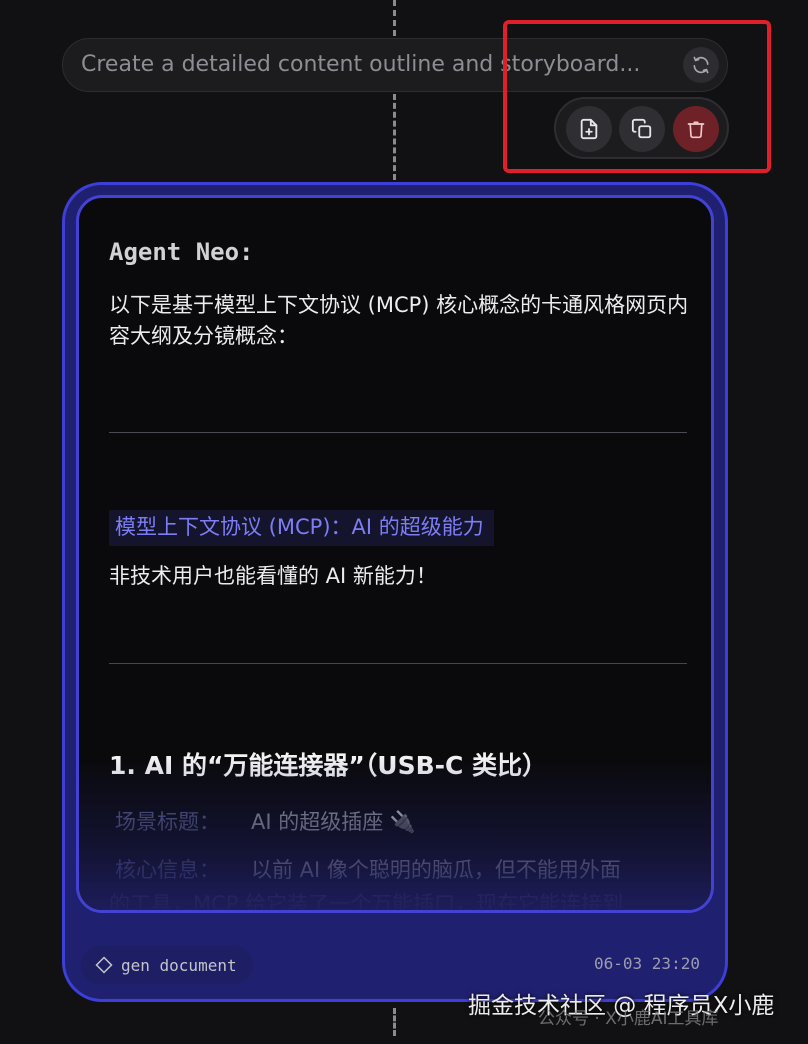  Describe the element at coordinates (167, 870) in the screenshot. I see `field-label-core-message: 核心信息：` at that location.